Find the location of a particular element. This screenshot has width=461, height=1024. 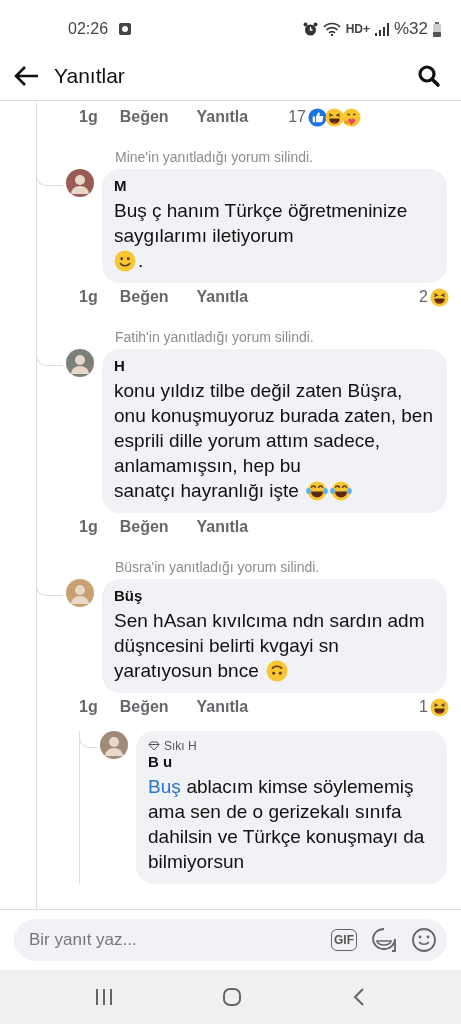

comment-text: yaratıyosun bnce is located at coordinates (186, 671).